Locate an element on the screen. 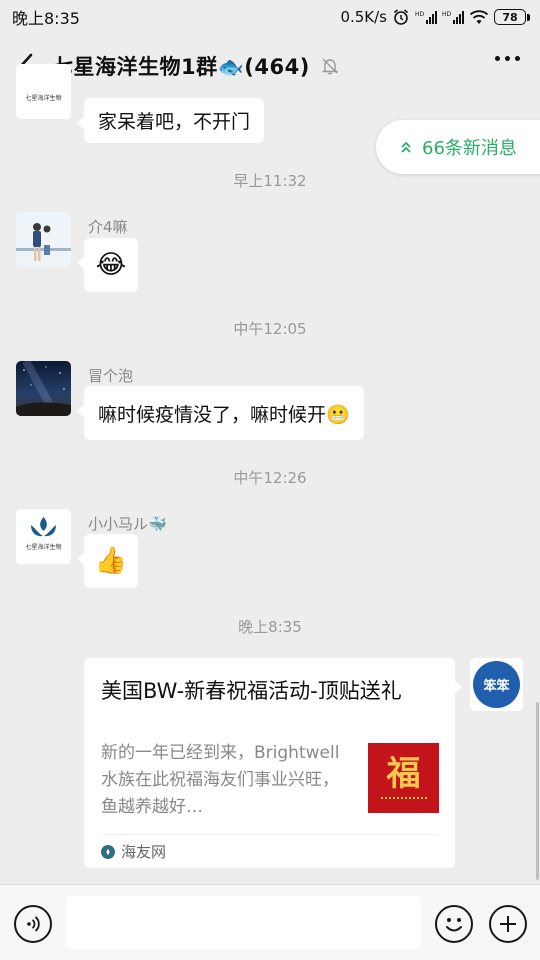 The width and height of the screenshot is (540, 960). sender-name: 小小马ル🐳 is located at coordinates (127, 524).